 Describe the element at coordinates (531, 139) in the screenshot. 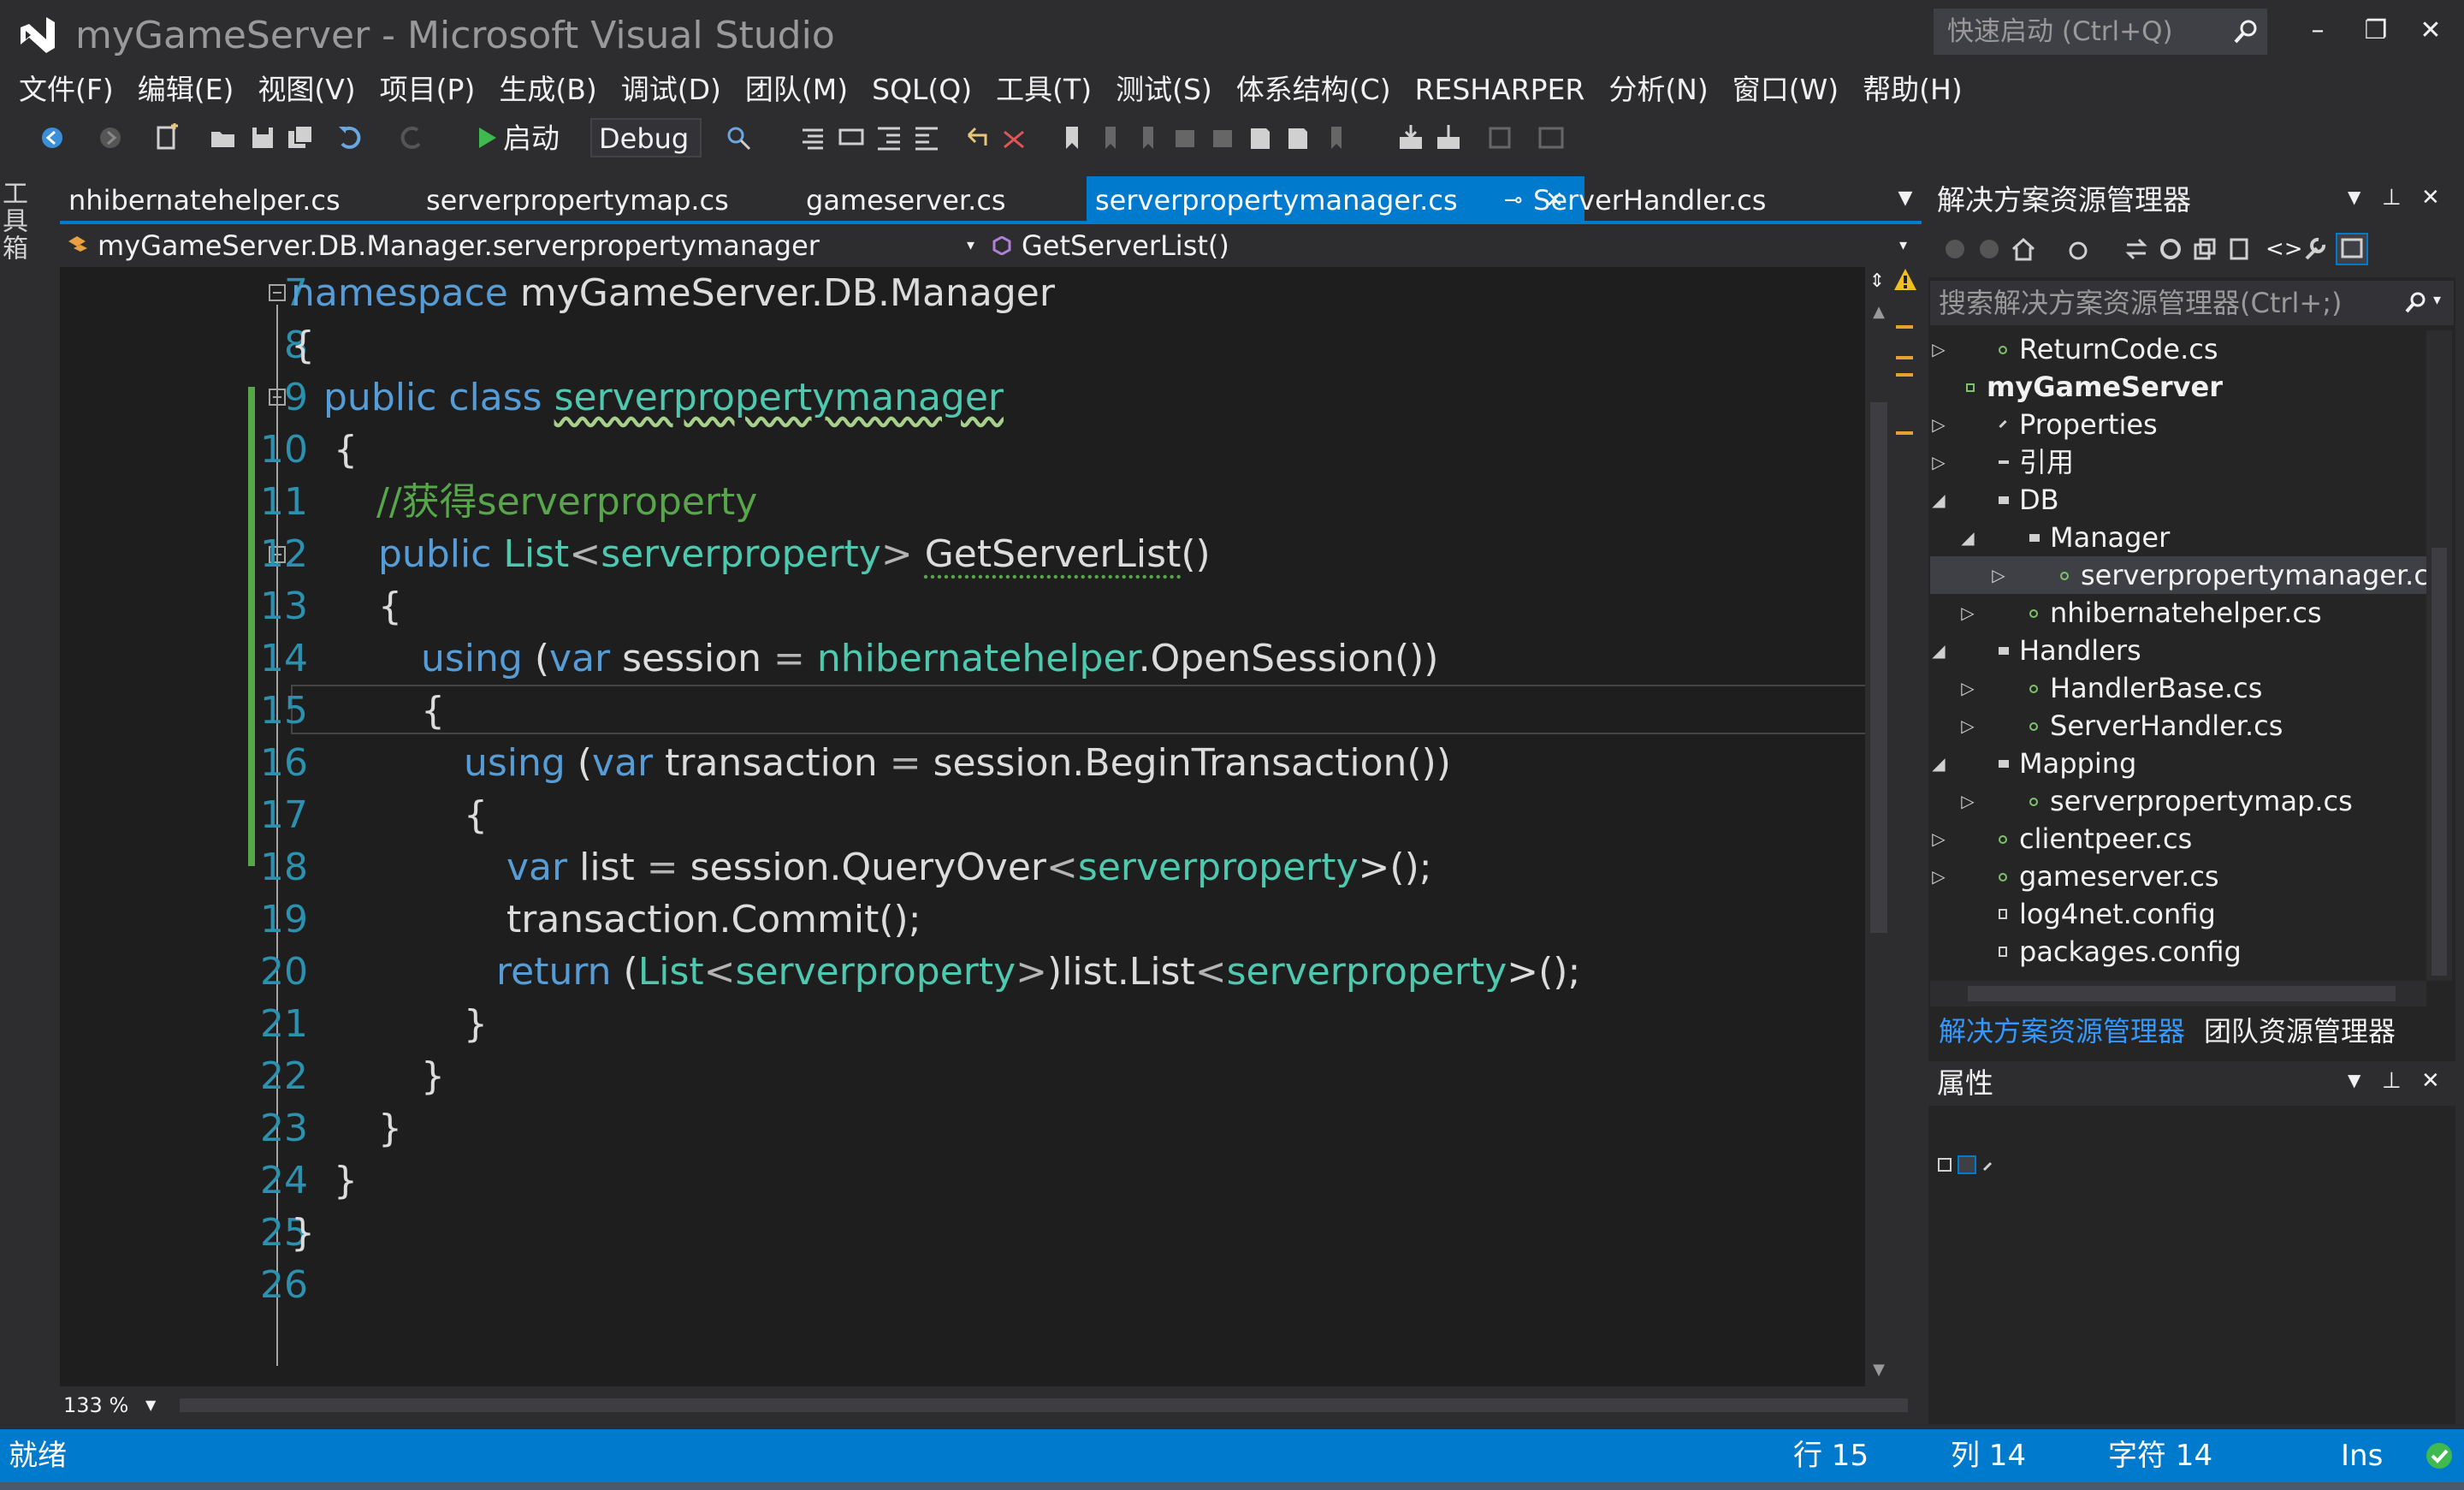

I see `start-button-label: 启动` at that location.